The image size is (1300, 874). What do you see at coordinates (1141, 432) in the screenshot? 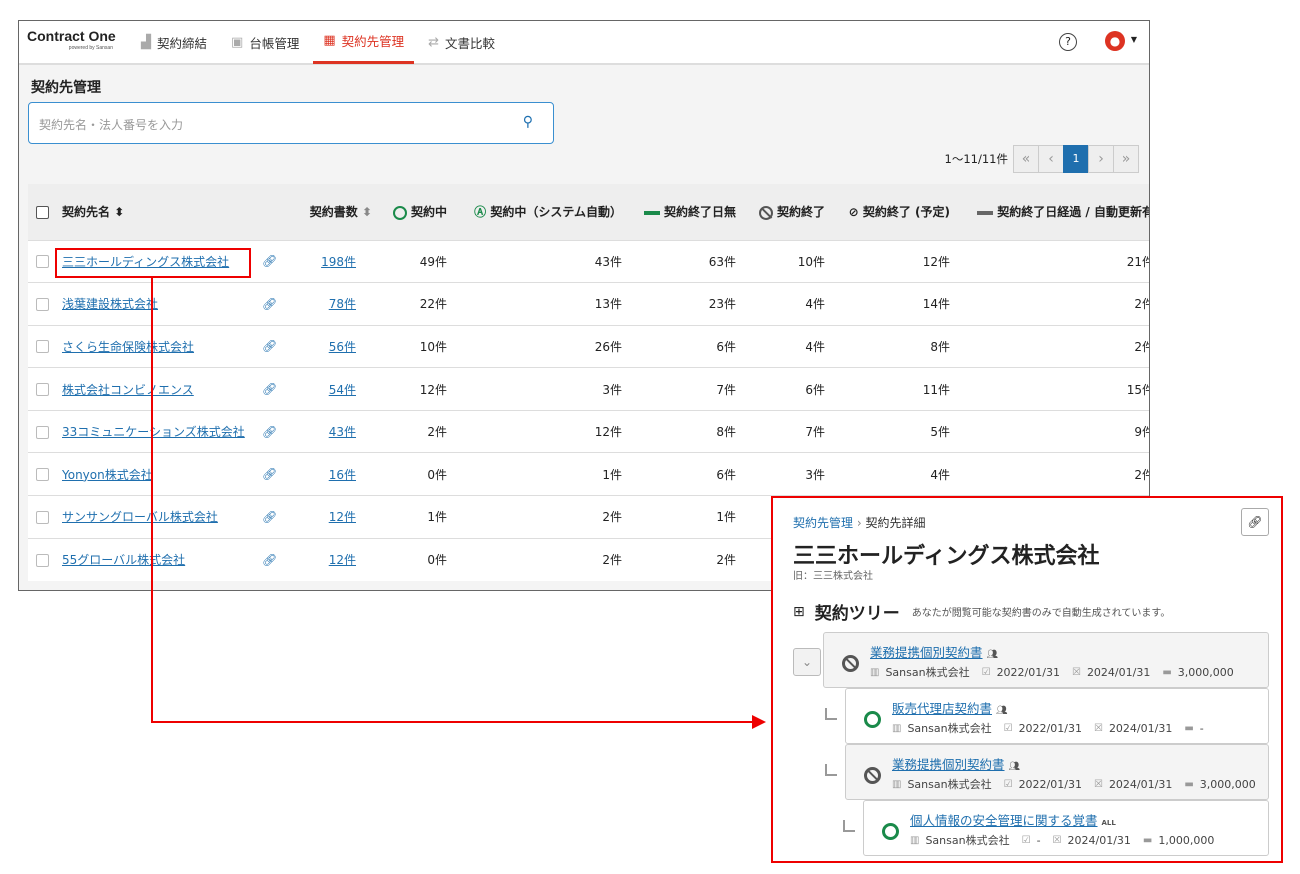
I see `count-cell: 9件` at bounding box center [1141, 432].